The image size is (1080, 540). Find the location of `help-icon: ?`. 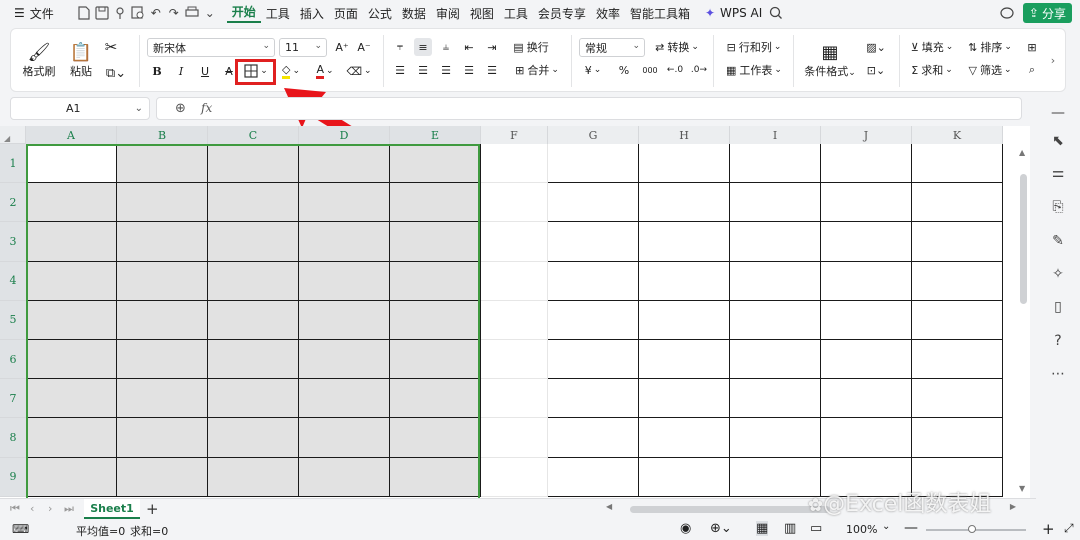

help-icon: ? is located at coordinates (1058, 341).